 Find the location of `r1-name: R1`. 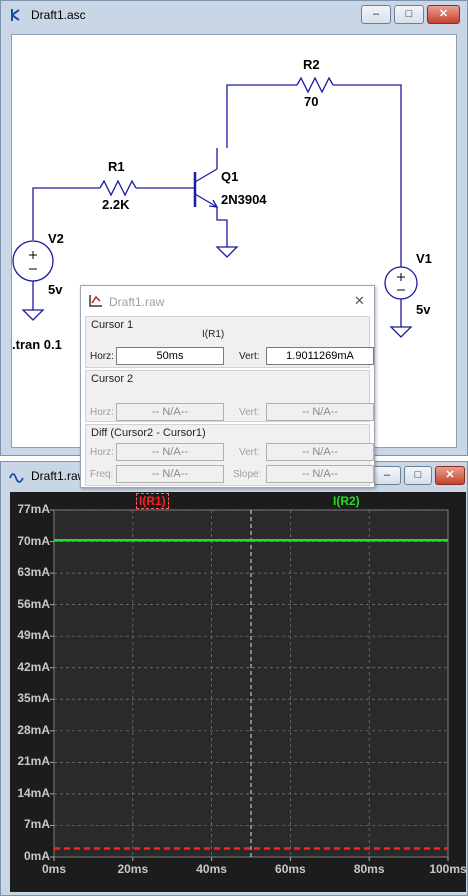

r1-name: R1 is located at coordinates (116, 166).